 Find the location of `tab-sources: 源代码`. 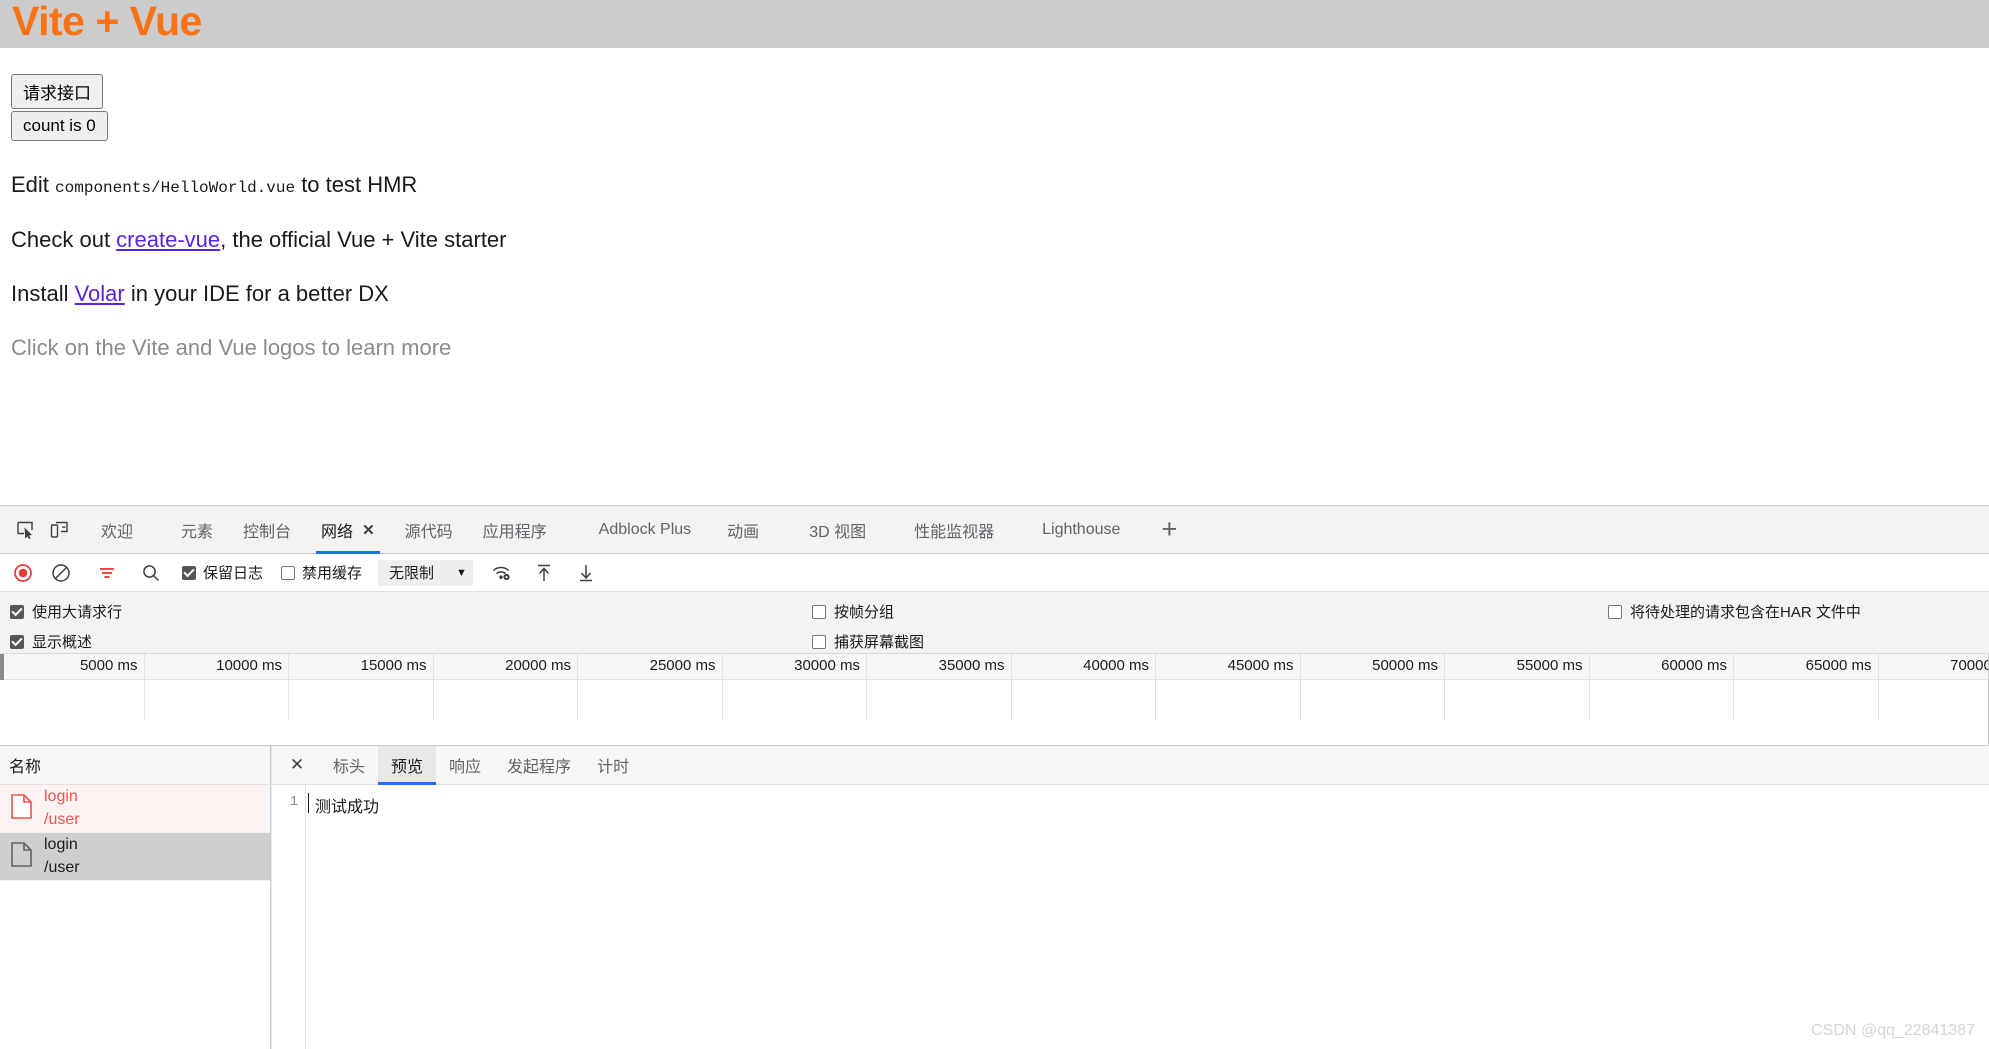

tab-sources: 源代码 is located at coordinates (429, 530).